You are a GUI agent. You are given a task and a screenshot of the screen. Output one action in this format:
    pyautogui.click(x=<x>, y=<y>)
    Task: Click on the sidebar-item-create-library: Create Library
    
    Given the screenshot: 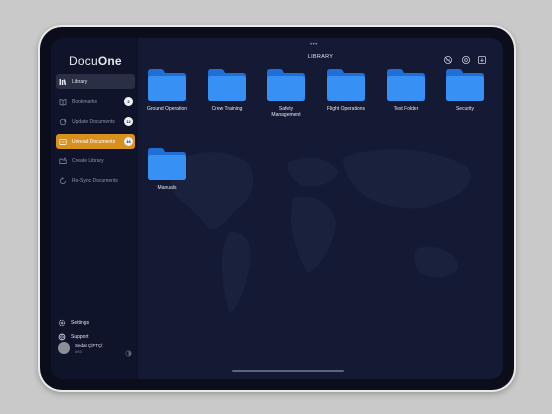 What is the action you would take?
    pyautogui.click(x=95, y=160)
    